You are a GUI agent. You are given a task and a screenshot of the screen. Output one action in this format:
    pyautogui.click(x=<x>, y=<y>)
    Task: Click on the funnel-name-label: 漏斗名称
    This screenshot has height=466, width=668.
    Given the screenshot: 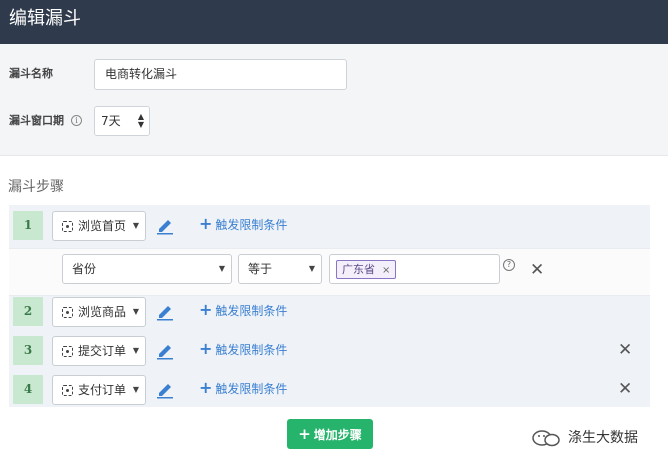 What is the action you would take?
    pyautogui.click(x=31, y=73)
    